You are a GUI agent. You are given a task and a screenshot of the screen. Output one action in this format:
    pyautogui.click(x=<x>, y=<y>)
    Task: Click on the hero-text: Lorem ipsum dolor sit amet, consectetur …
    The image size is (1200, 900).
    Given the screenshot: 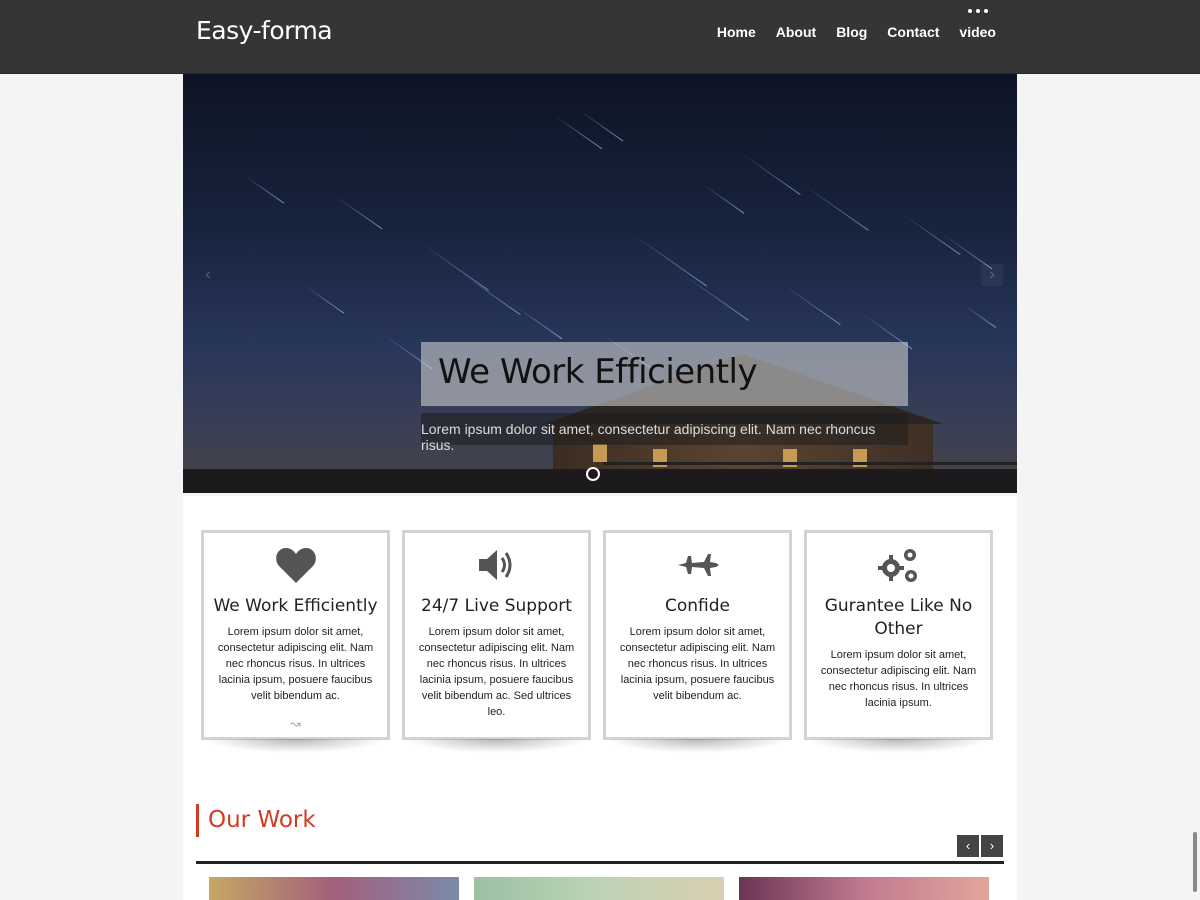 What is the action you would take?
    pyautogui.click(x=664, y=433)
    